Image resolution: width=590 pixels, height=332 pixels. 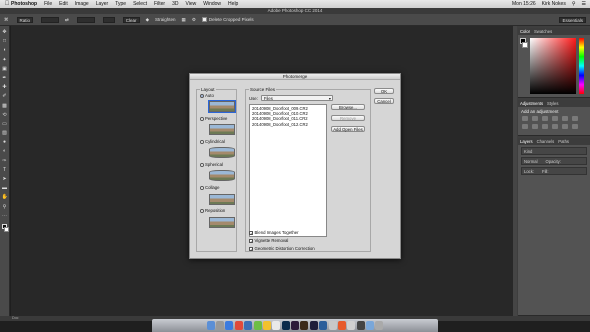 I want to click on invert-icon, so click(x=575, y=126).